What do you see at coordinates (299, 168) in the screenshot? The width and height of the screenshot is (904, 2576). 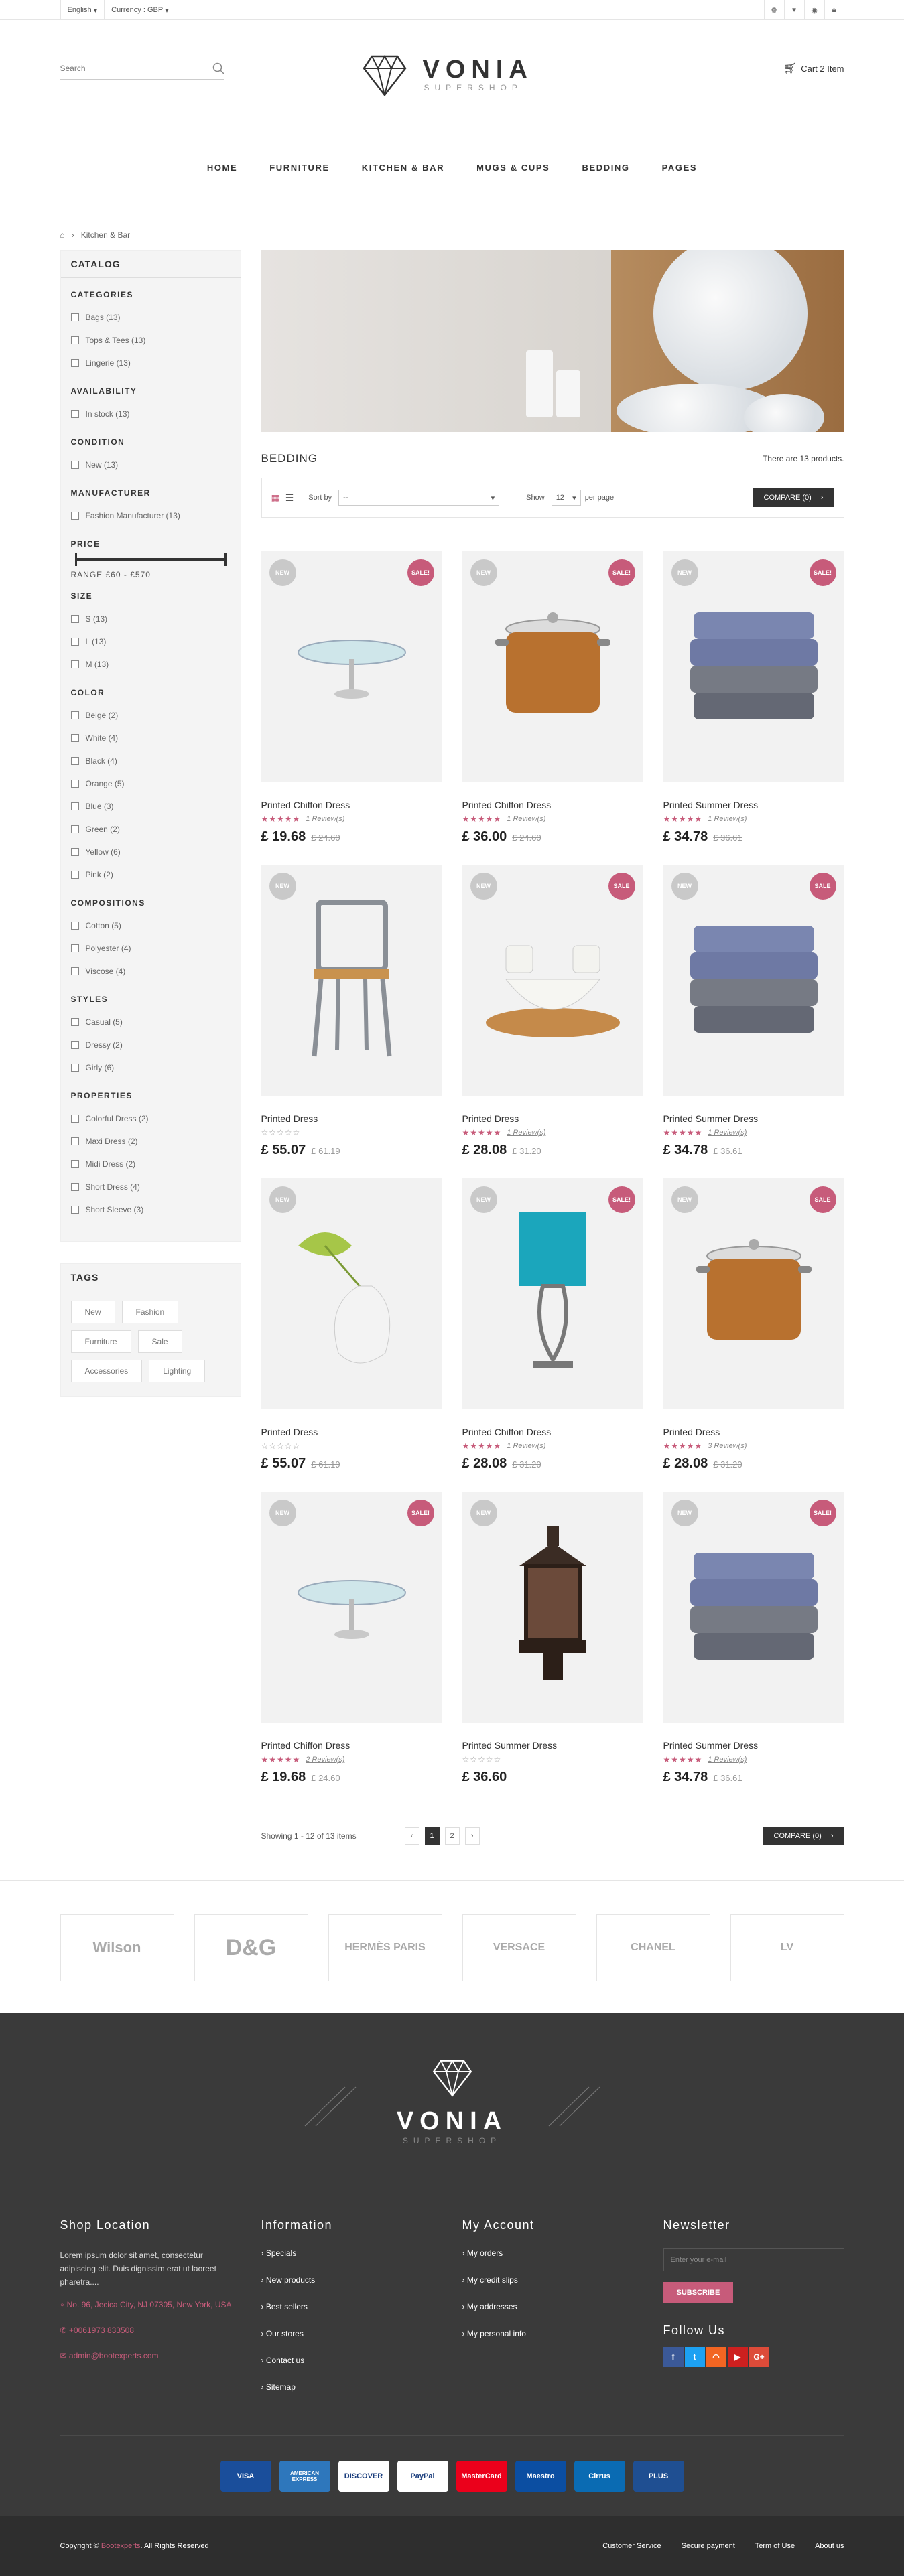 I see `nav-item-furniture: FURNITURE` at bounding box center [299, 168].